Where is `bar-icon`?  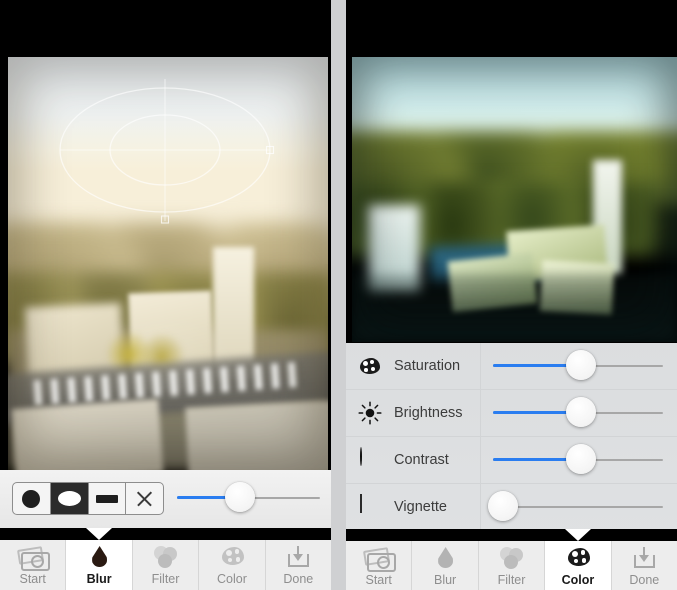
bar-icon is located at coordinates (106, 498).